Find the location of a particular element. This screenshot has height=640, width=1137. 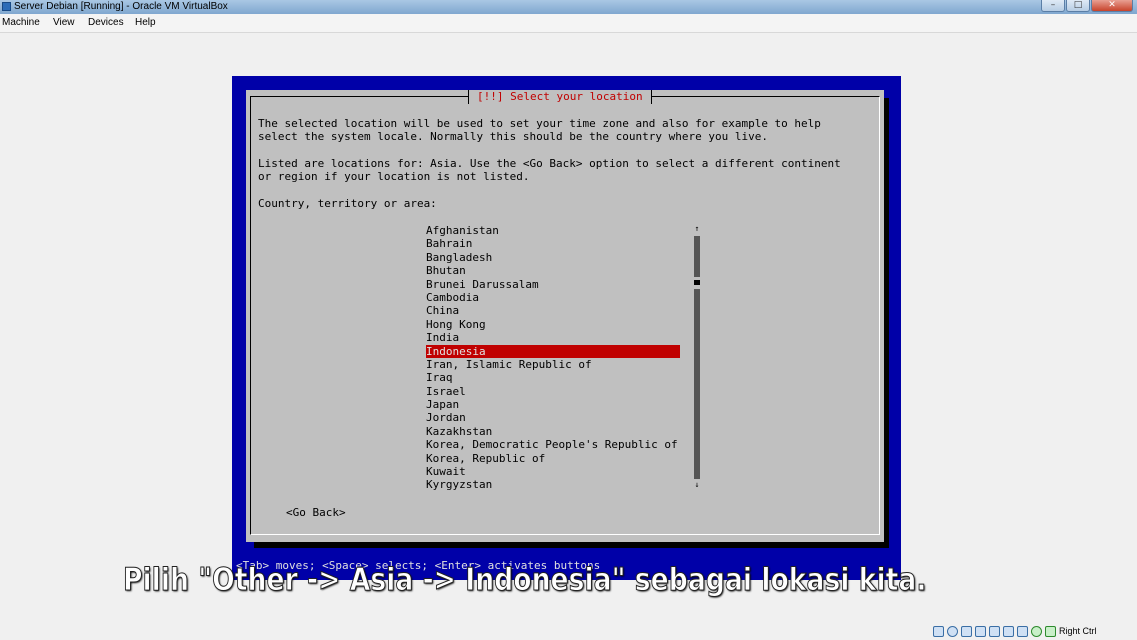

list-item: Israel is located at coordinates (556, 391).